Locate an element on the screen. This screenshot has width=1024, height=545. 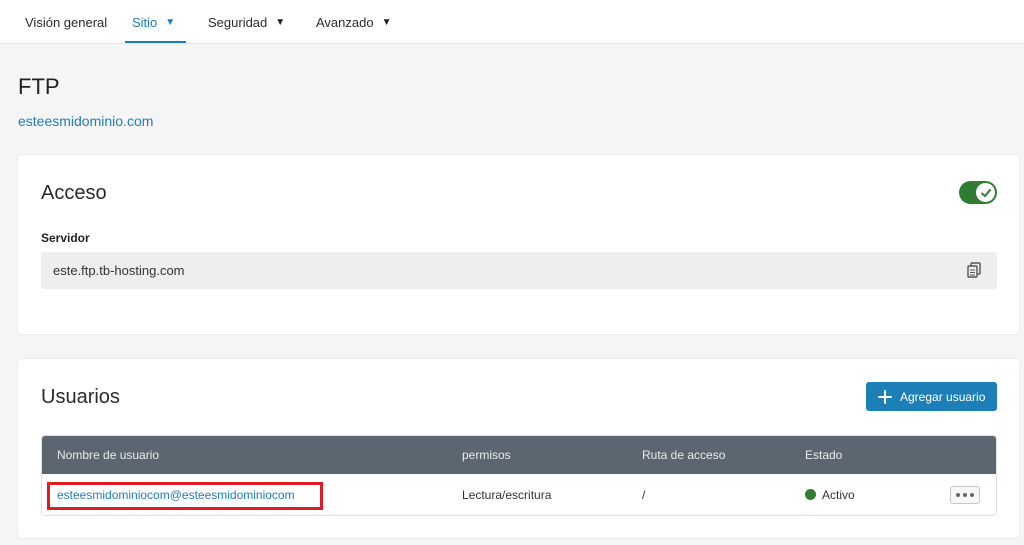
status-dot-icon is located at coordinates (810, 494).